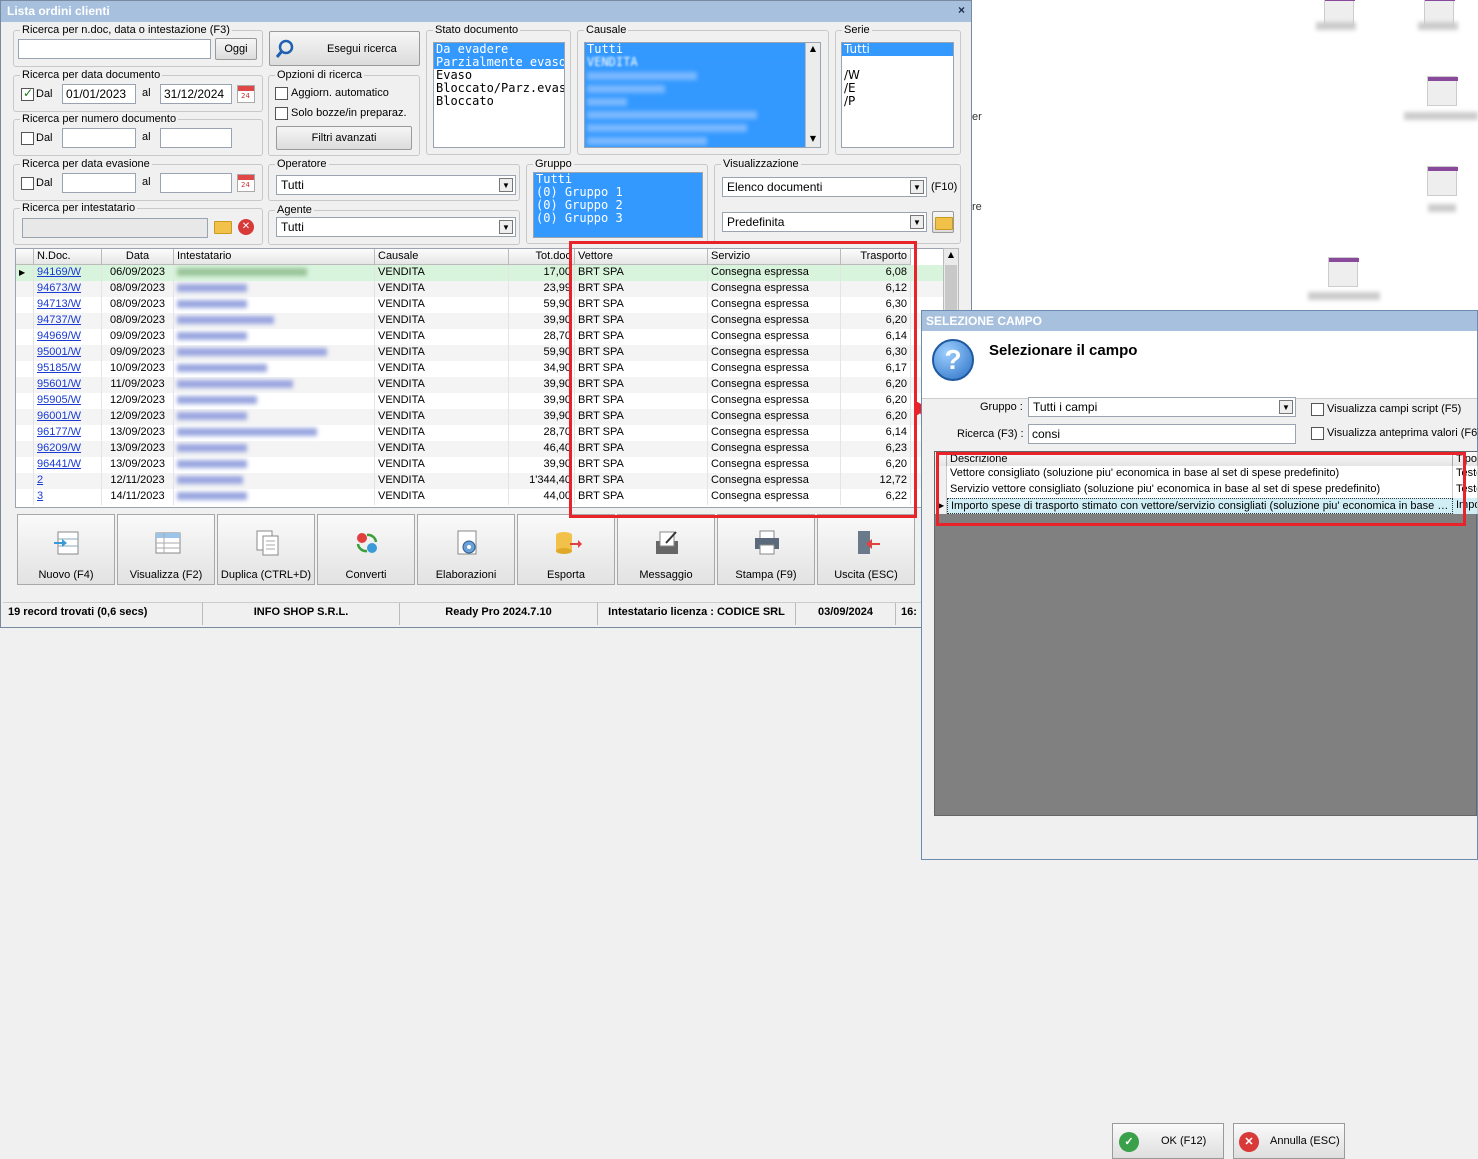 The height and width of the screenshot is (1159, 1478). What do you see at coordinates (897, 75) in the screenshot?
I see `serie-item: /W` at bounding box center [897, 75].